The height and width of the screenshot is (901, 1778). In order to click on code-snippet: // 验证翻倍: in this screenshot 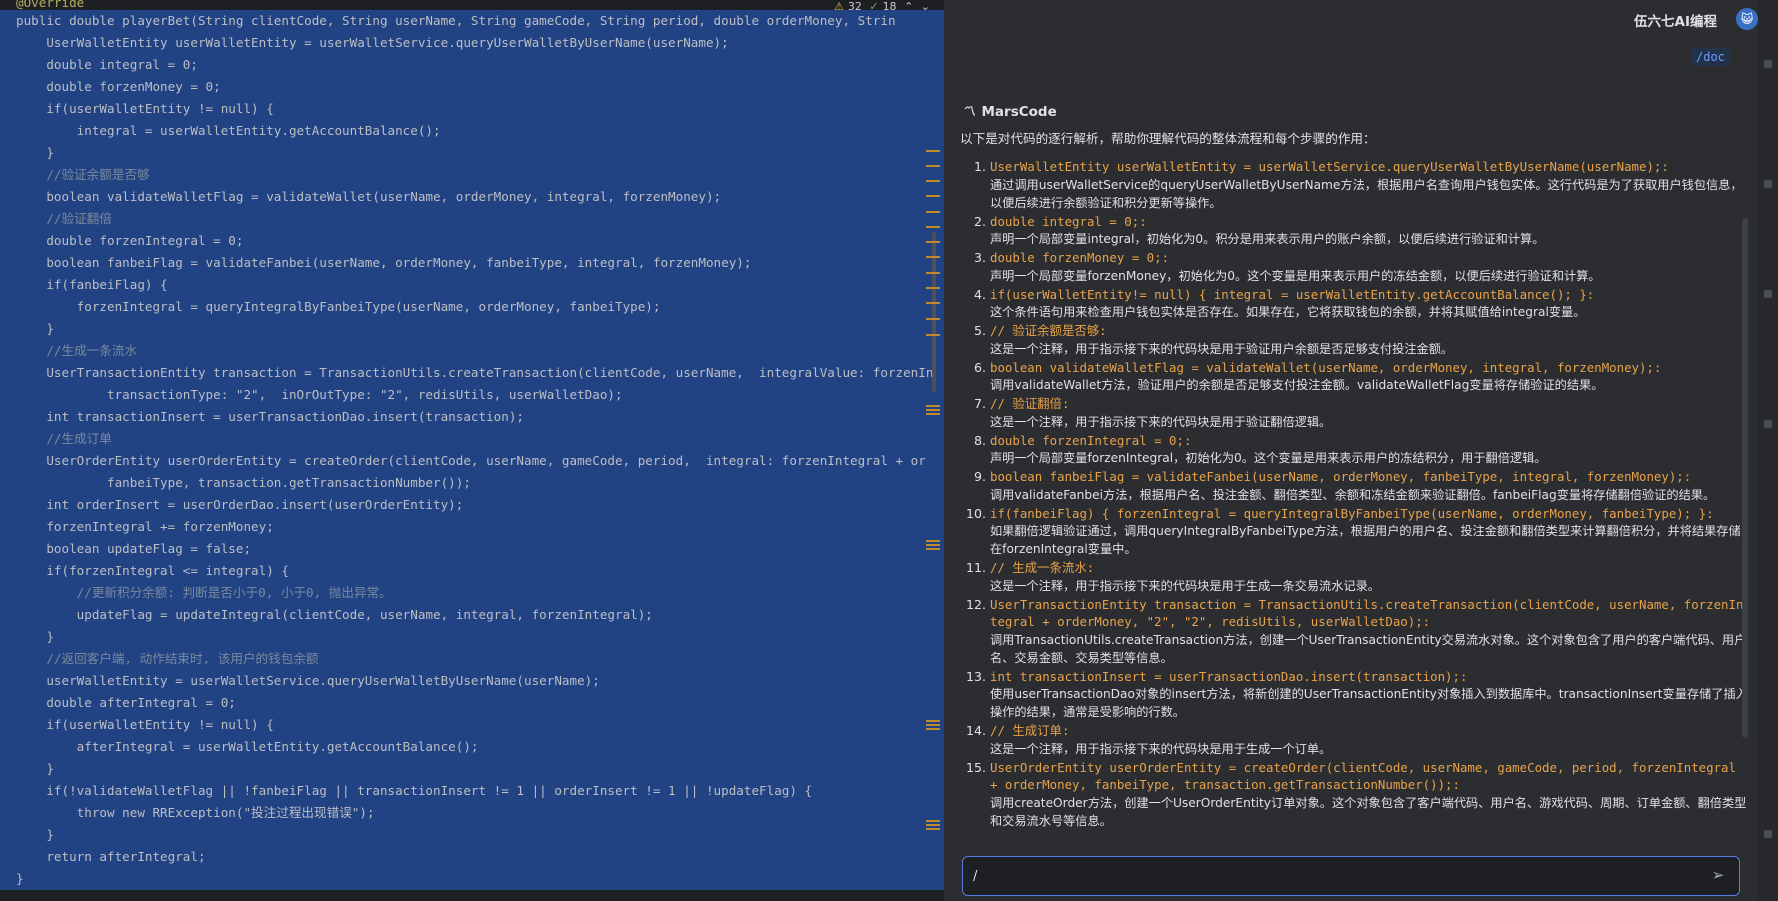, I will do `click(1030, 403)`.